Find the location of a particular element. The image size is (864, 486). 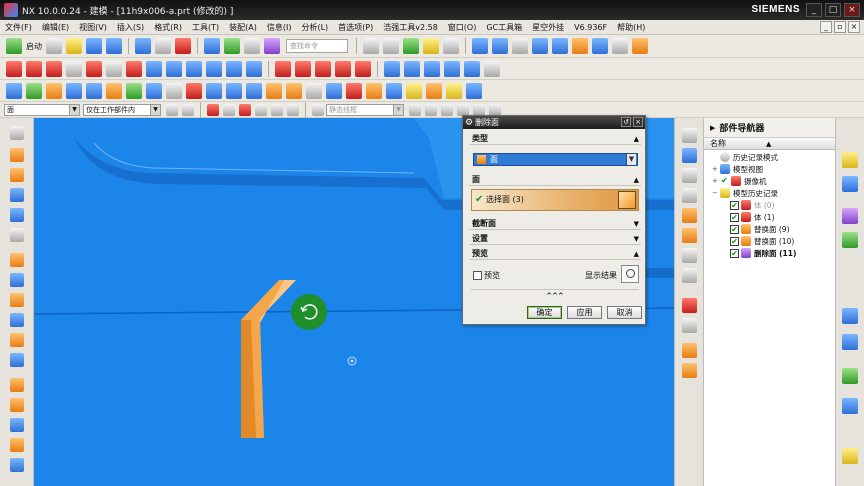

text-icon is located at coordinates (114, 68).